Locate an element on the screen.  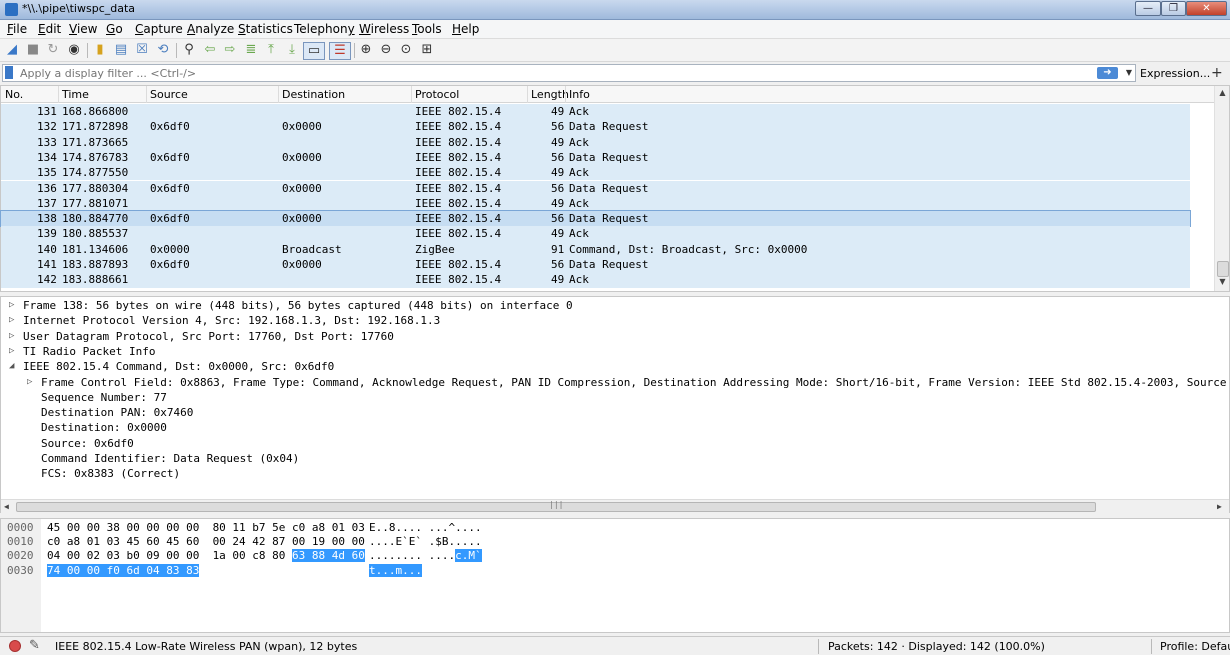
menu-view: View is located at coordinates (83, 29).